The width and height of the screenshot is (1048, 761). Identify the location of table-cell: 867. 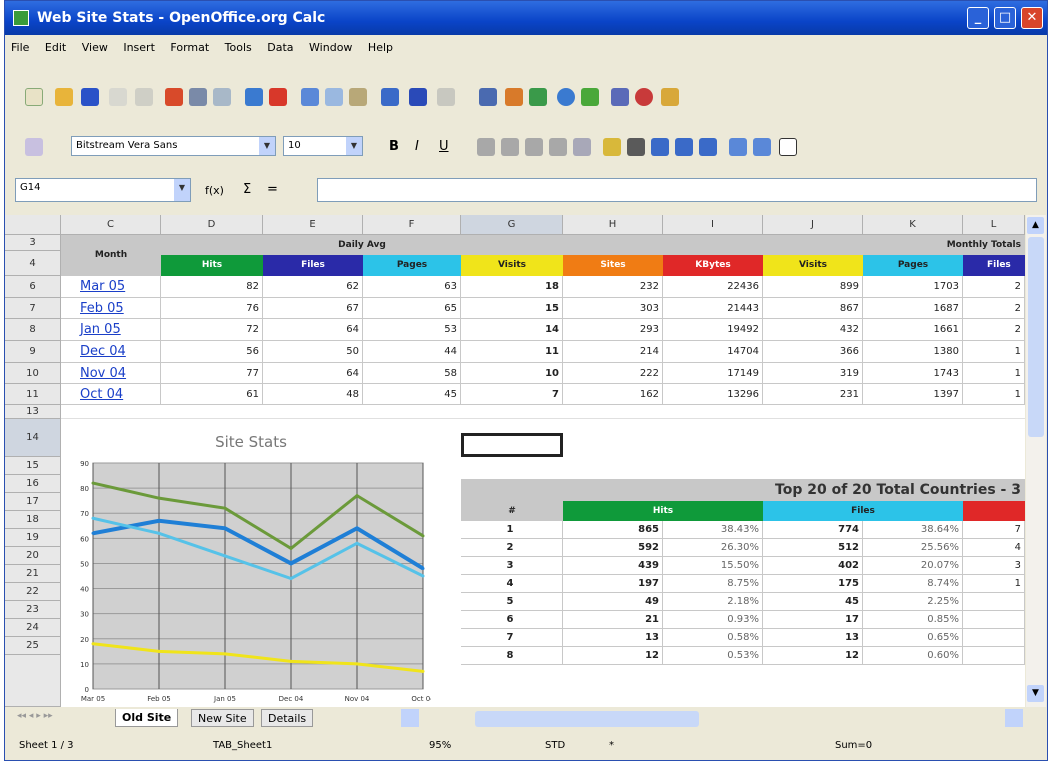
(813, 308).